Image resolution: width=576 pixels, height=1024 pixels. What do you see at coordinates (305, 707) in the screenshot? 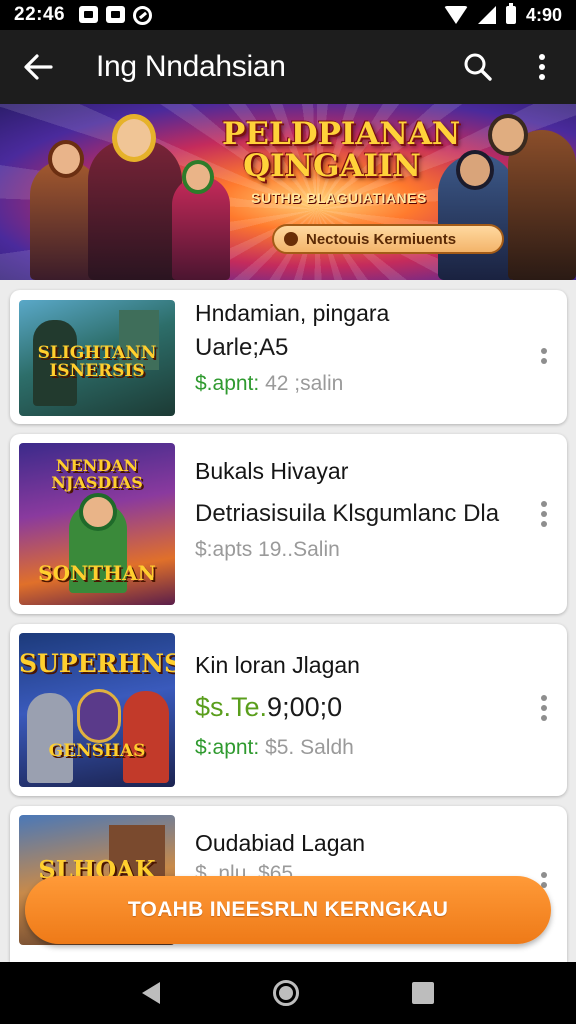
I see `item-price-value: 9;00;0` at bounding box center [305, 707].